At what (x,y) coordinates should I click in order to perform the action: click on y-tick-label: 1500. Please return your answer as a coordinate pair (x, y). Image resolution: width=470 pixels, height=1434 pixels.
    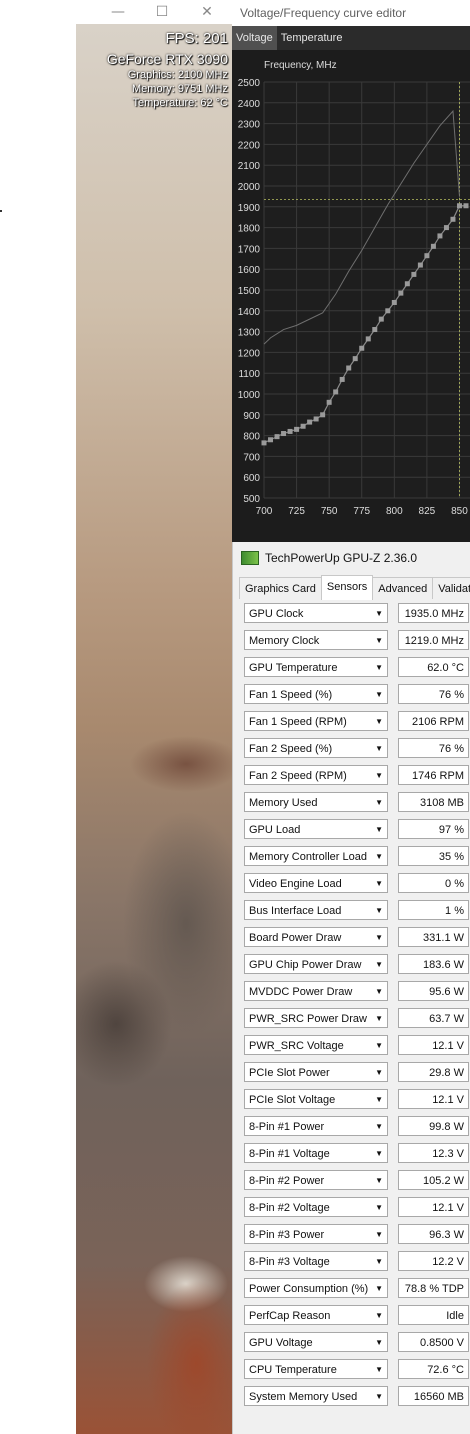
    Looking at the image, I should click on (249, 291).